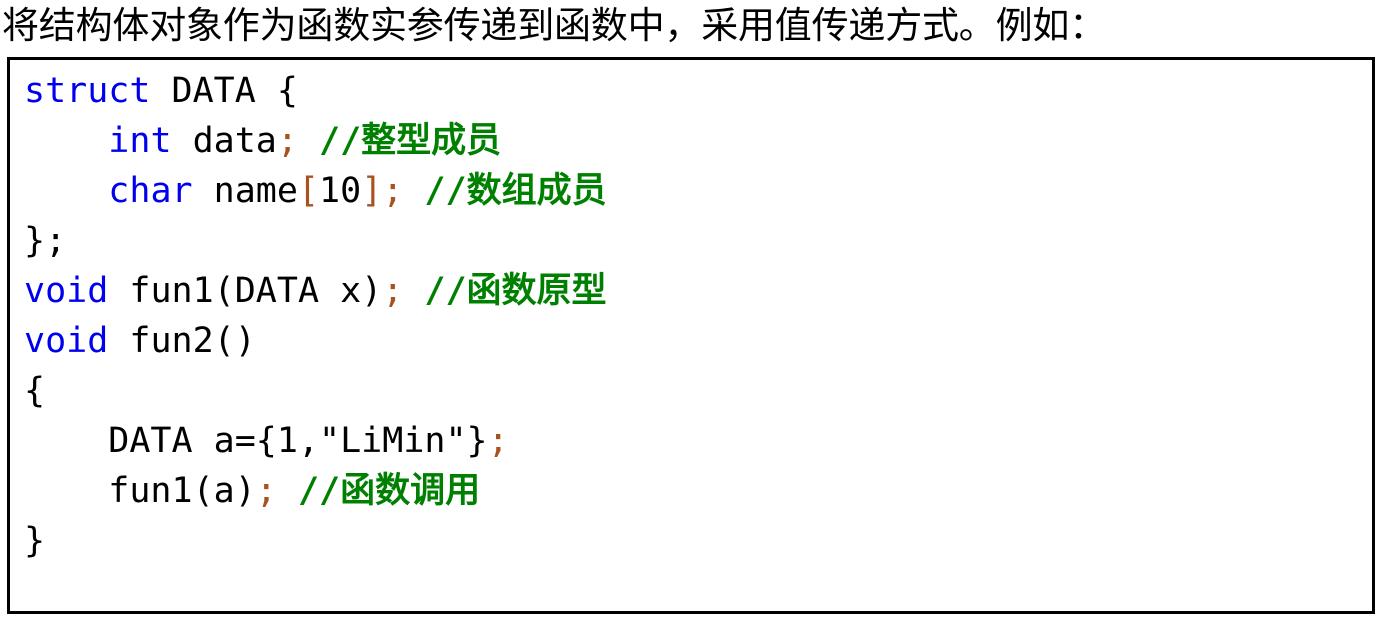 Image resolution: width=1381 pixels, height=618 pixels. Describe the element at coordinates (245, 291) in the screenshot. I see `code-token-plain: fun1(DATA x)` at that location.